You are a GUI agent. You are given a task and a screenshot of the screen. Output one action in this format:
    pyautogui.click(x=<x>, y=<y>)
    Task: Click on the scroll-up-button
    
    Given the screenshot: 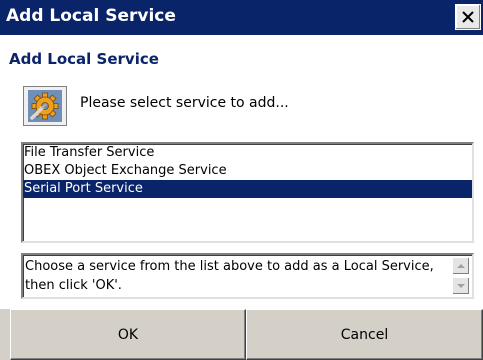 What is the action you would take?
    pyautogui.click(x=461, y=266)
    